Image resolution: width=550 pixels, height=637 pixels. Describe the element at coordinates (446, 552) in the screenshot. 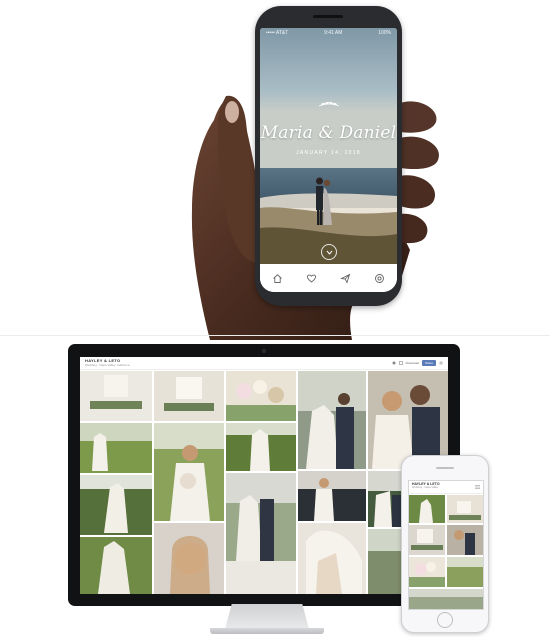

I see `mobile-photo-grid` at that location.